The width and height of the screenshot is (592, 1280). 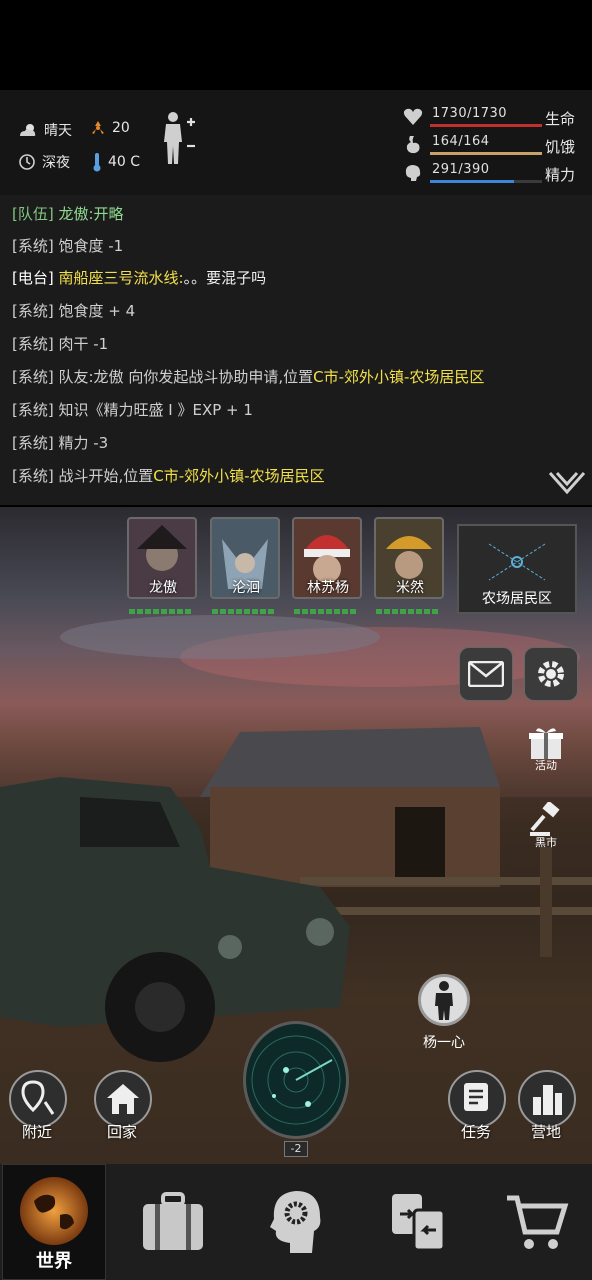 What do you see at coordinates (110, 128) in the screenshot?
I see `radiation-status: 20` at bounding box center [110, 128].